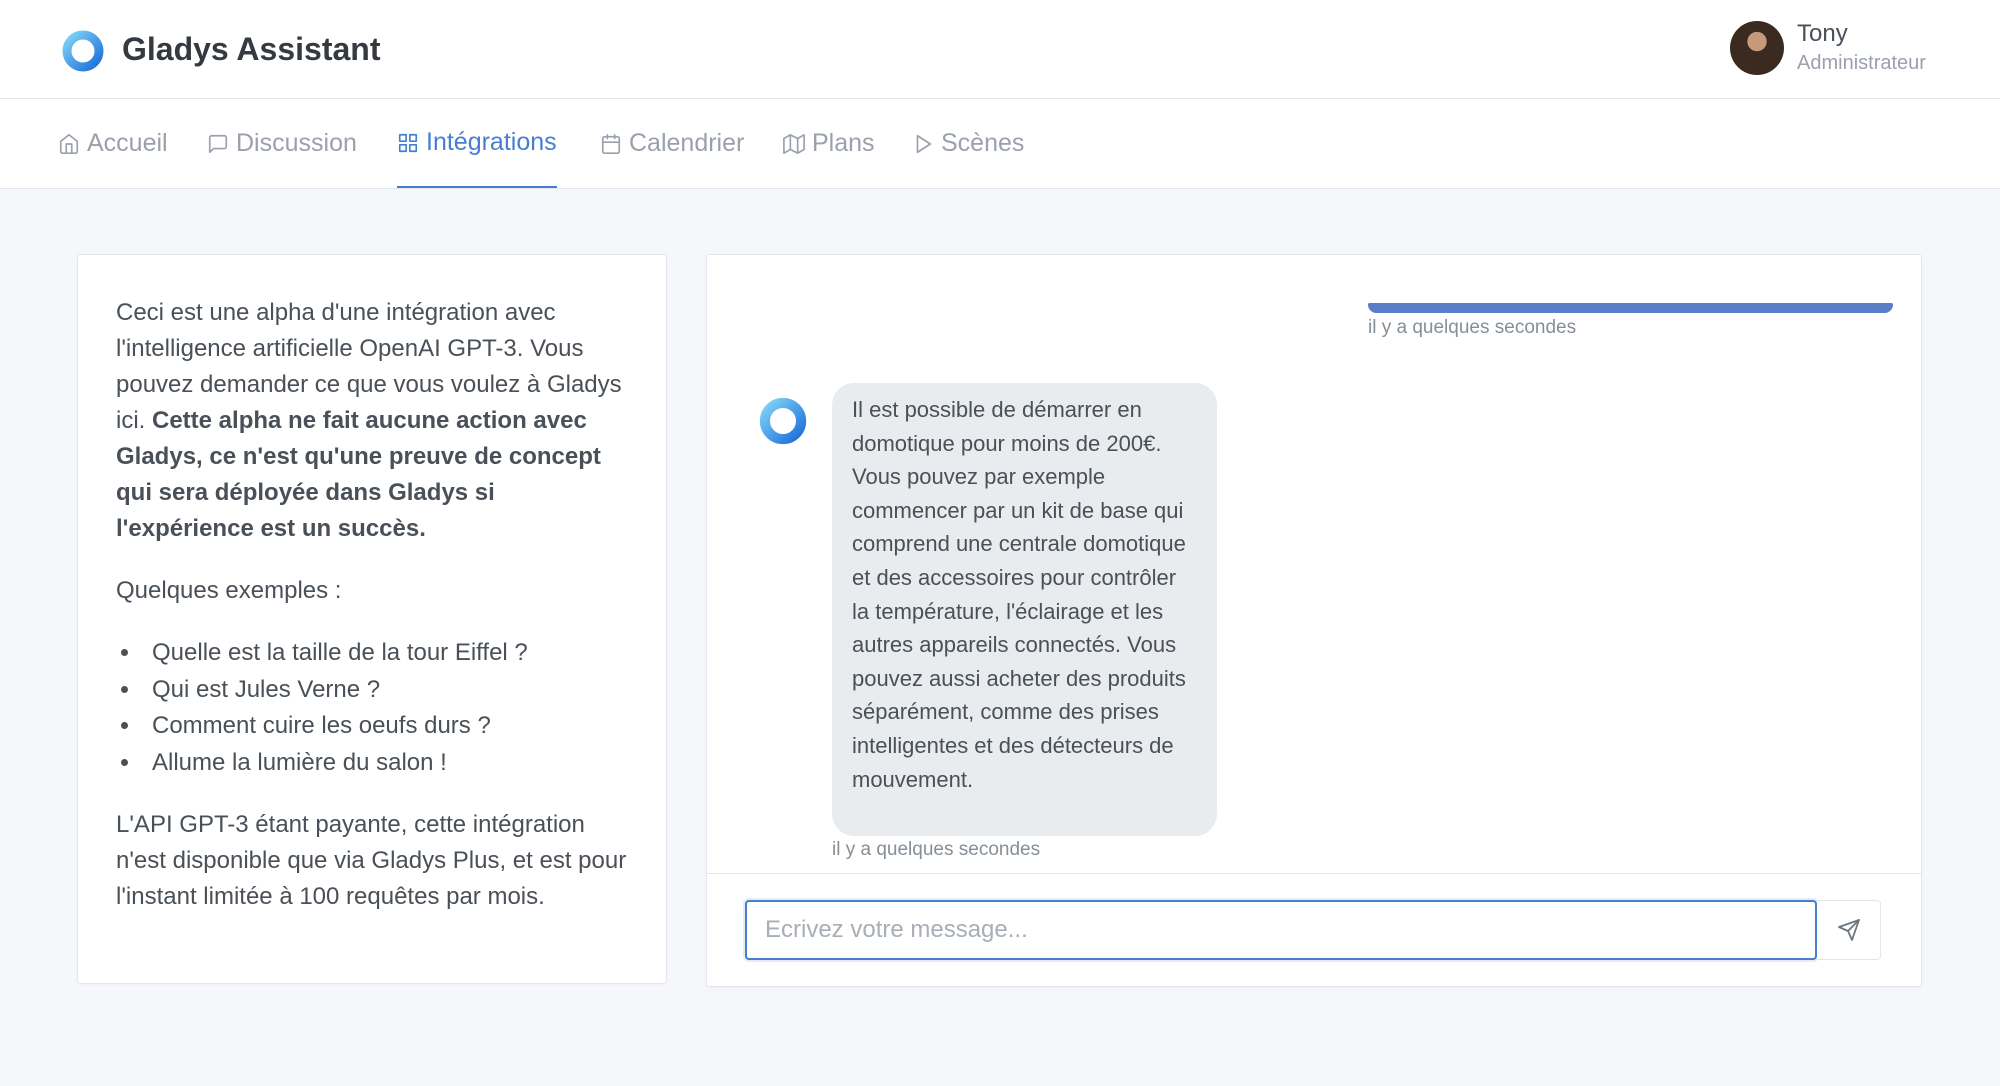  I want to click on nav-item-plans: Plans, so click(829, 143).